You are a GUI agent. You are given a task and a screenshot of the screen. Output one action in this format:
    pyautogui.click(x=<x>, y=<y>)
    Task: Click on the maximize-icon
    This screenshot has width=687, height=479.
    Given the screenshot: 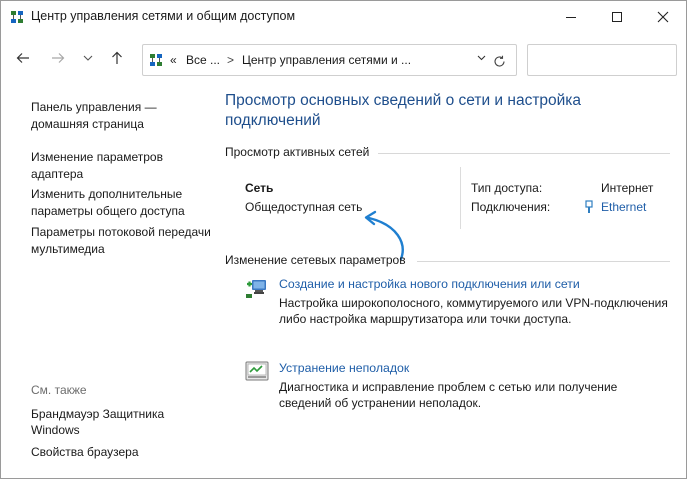 What is the action you would take?
    pyautogui.click(x=617, y=17)
    